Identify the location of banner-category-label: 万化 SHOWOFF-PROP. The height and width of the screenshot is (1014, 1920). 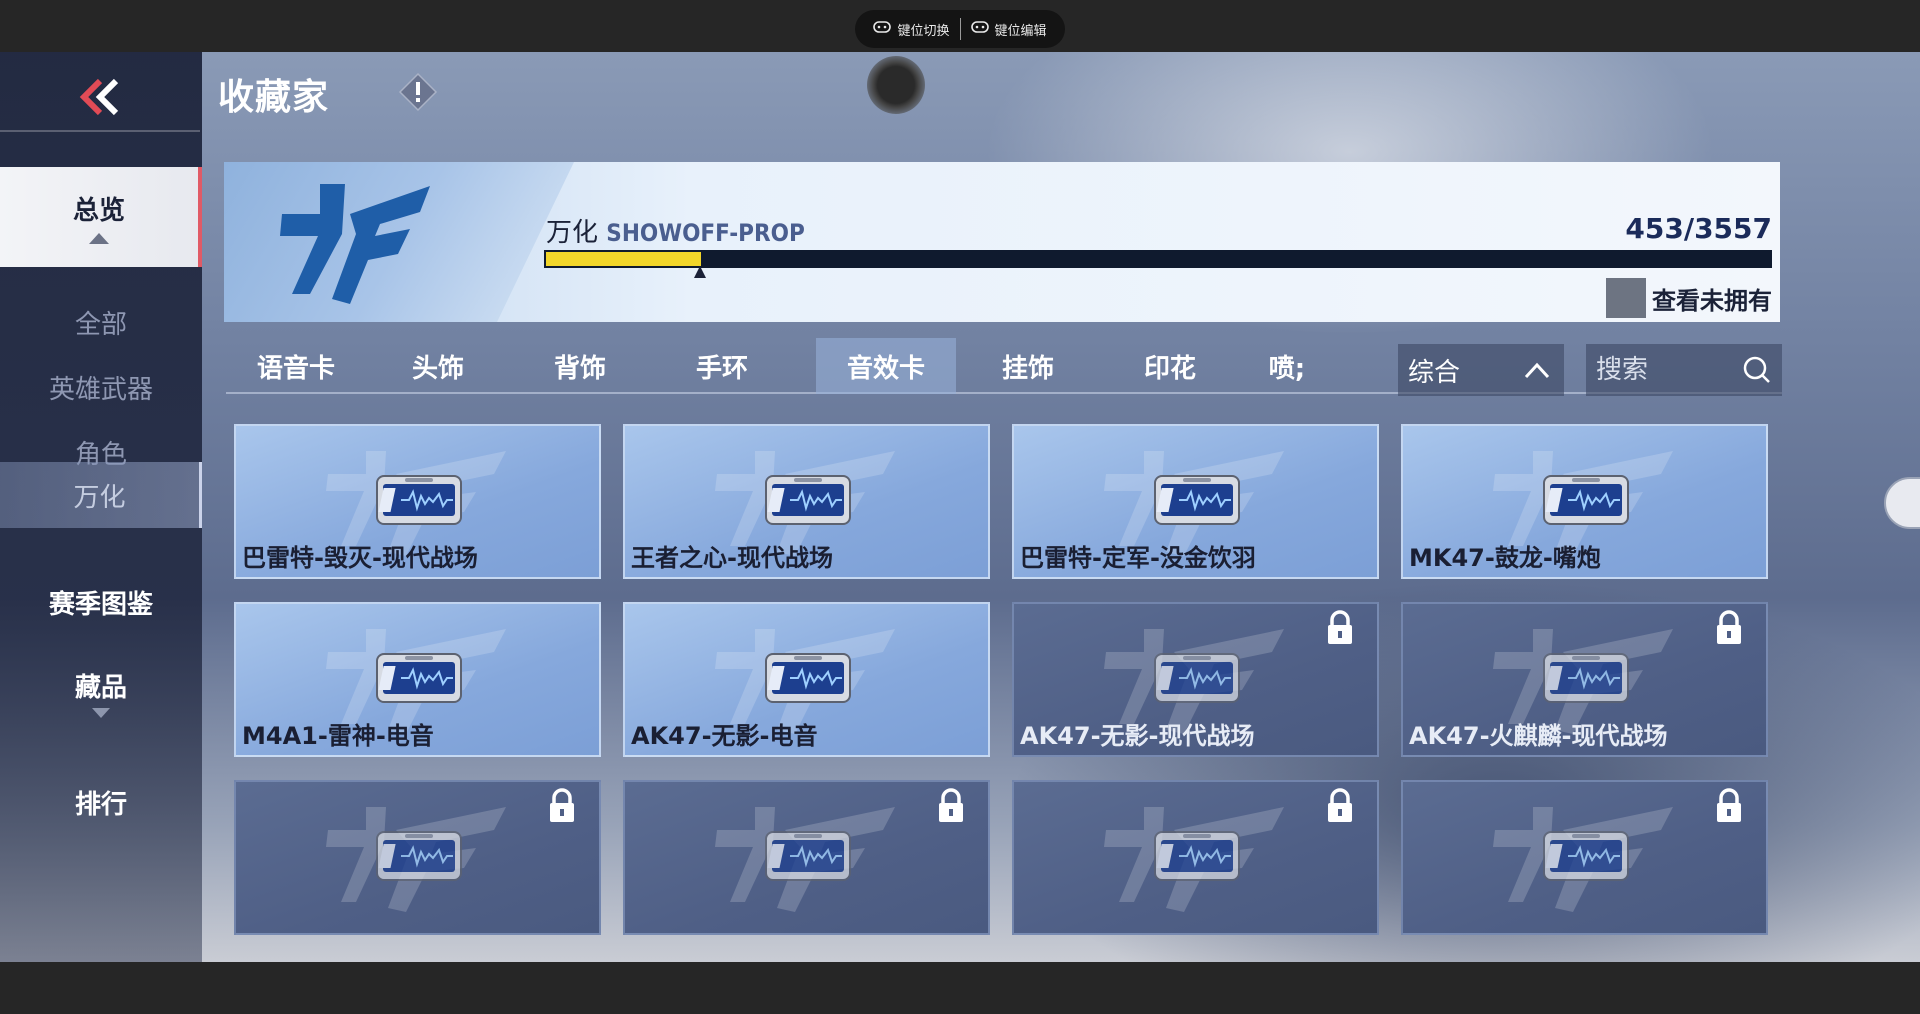
(675, 230).